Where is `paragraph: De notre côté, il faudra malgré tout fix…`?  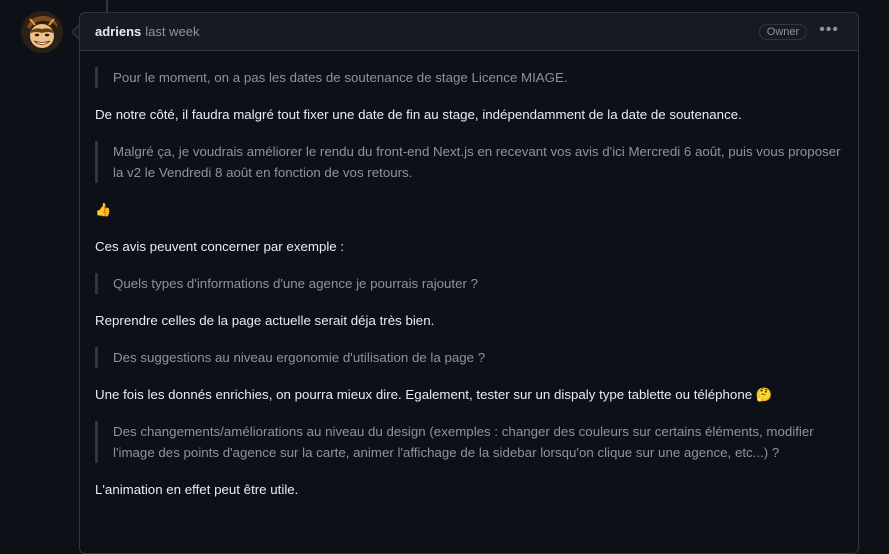 paragraph: De notre côté, il faudra malgré tout fix… is located at coordinates (418, 114).